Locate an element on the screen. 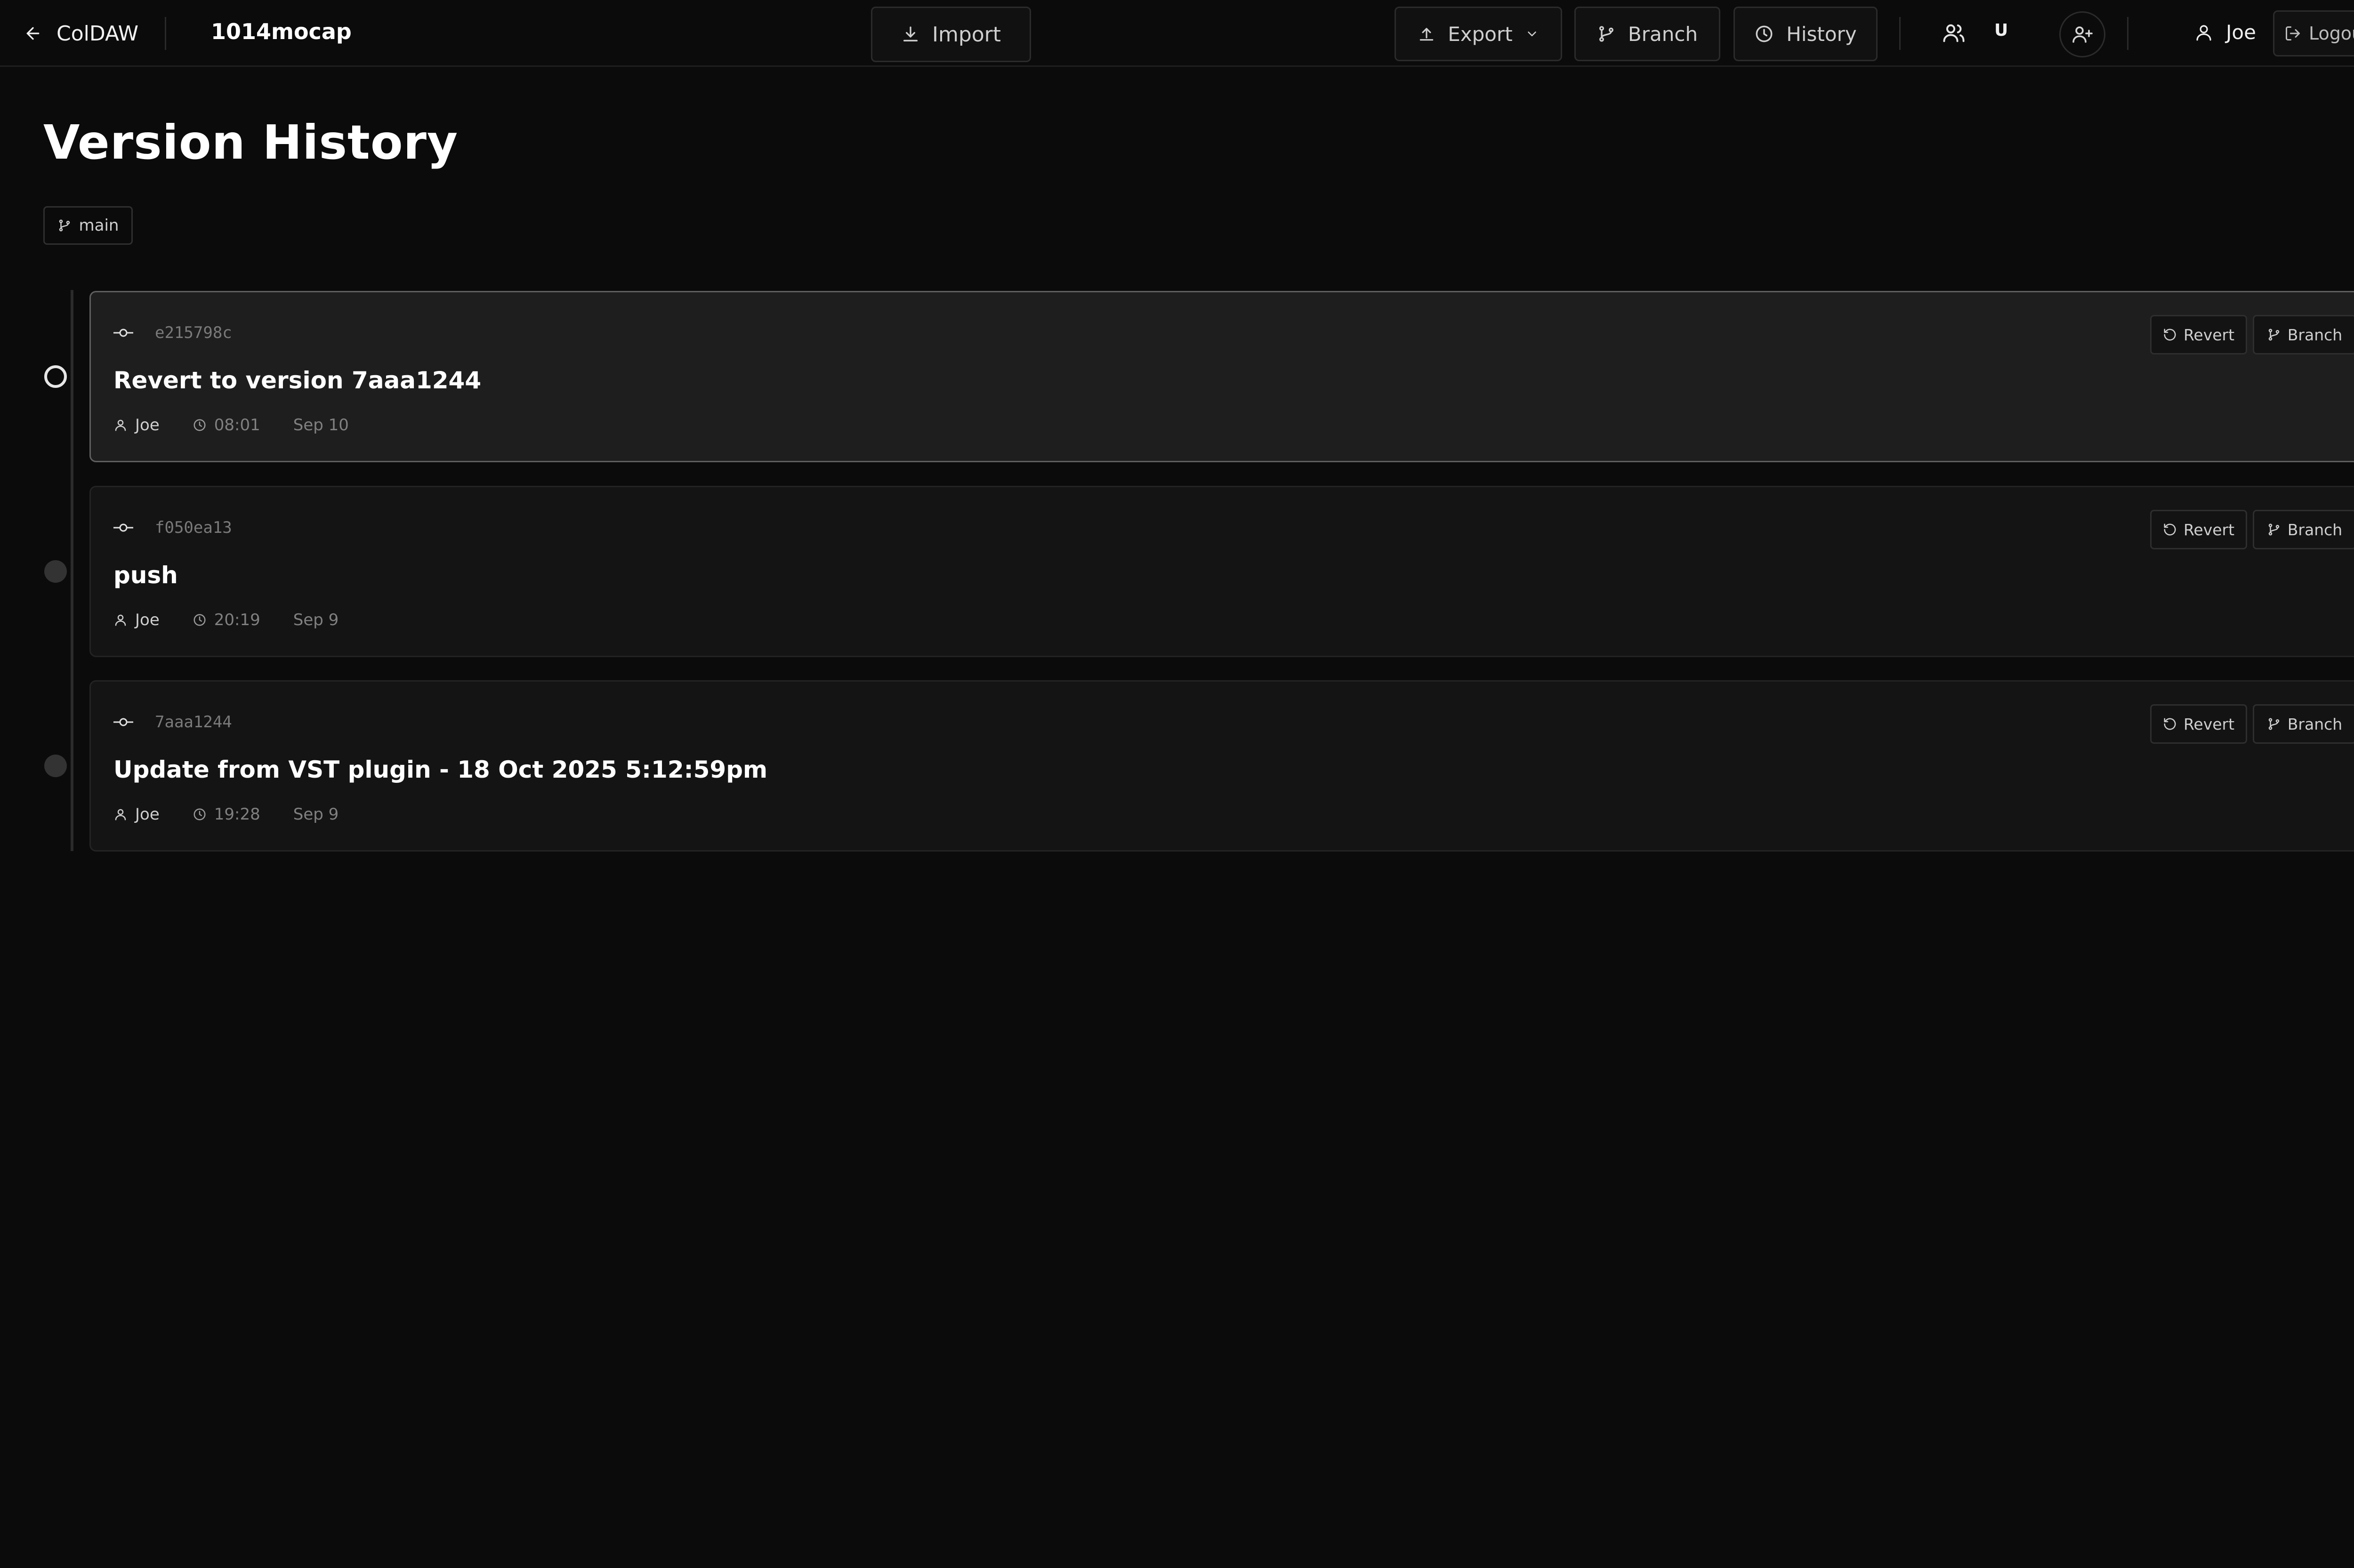 This screenshot has width=2354, height=1568. logout-label: Logout is located at coordinates (2331, 33).